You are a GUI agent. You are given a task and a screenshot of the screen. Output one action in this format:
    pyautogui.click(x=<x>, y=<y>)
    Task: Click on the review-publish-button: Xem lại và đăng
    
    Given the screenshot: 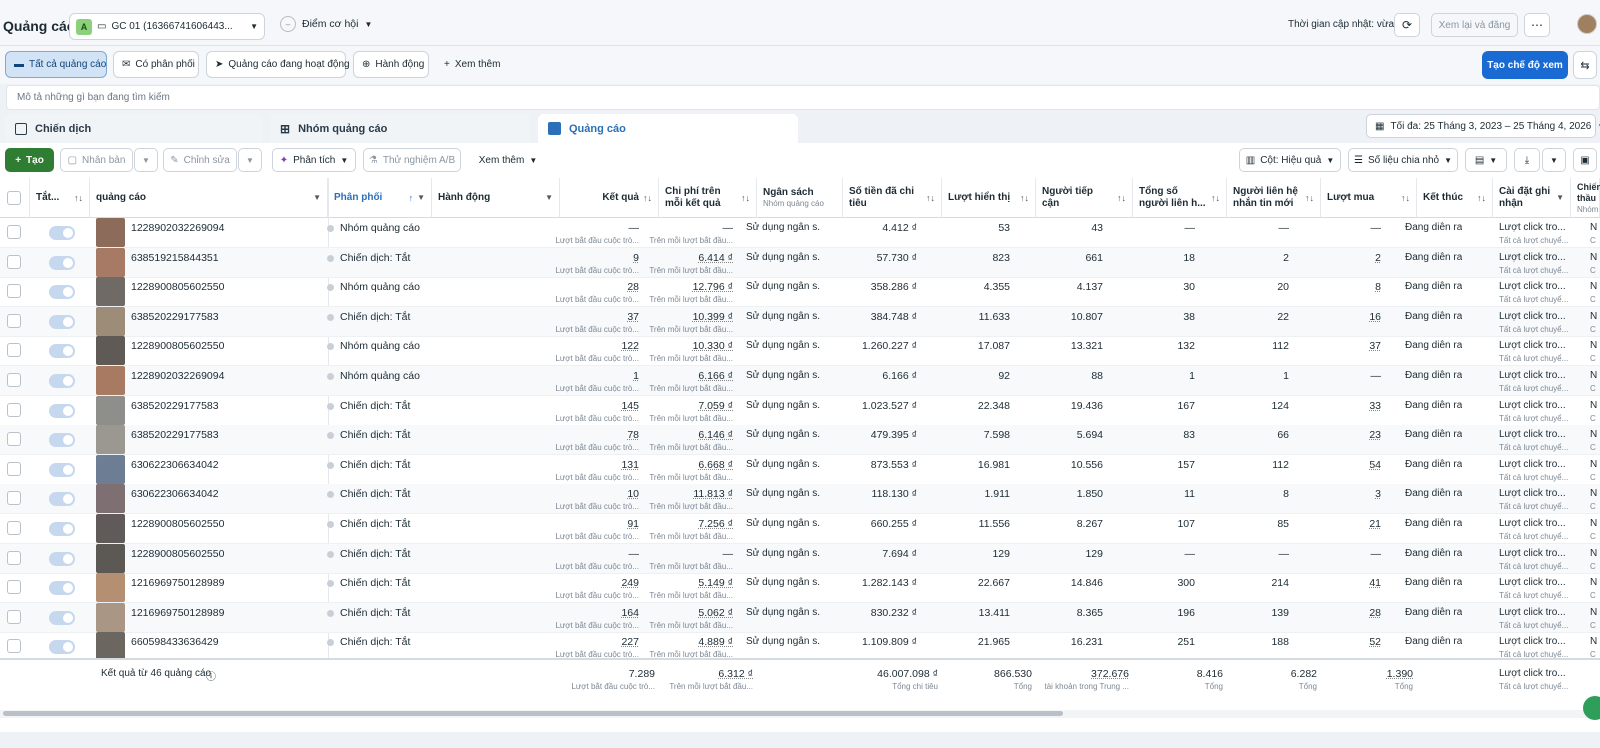 What is the action you would take?
    pyautogui.click(x=1474, y=25)
    